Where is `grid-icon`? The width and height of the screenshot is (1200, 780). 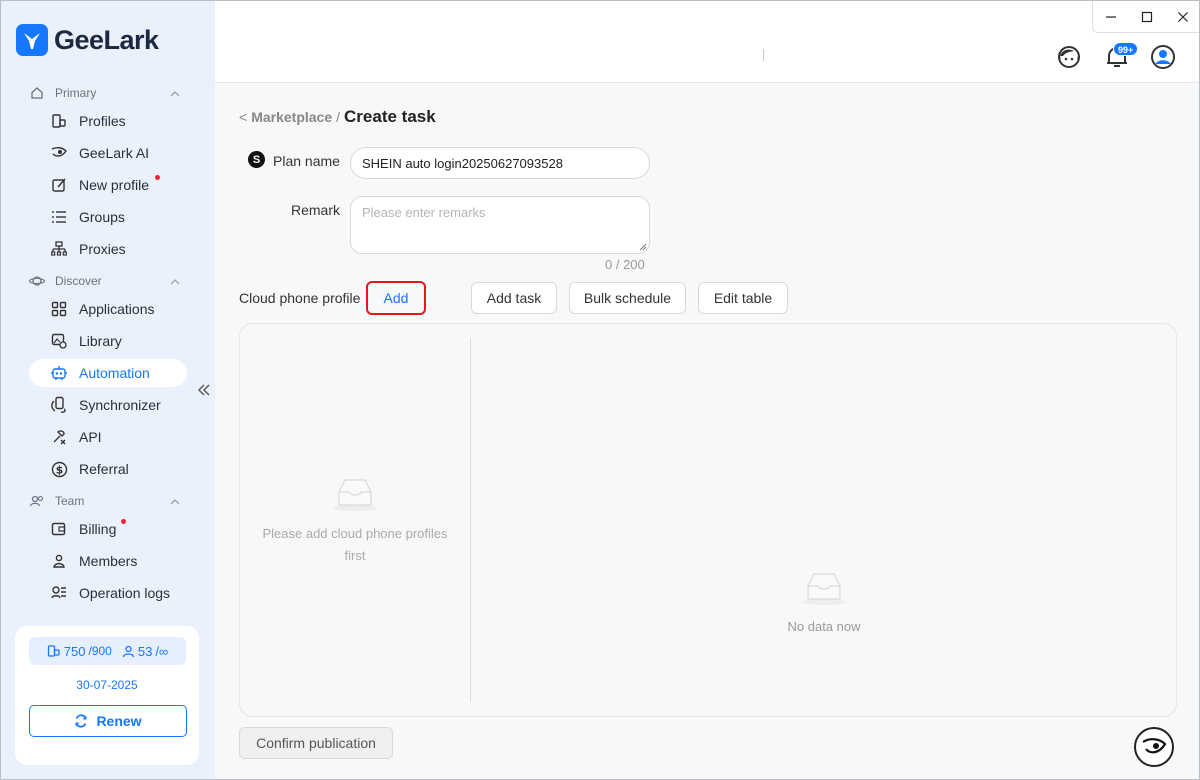
grid-icon is located at coordinates (59, 309).